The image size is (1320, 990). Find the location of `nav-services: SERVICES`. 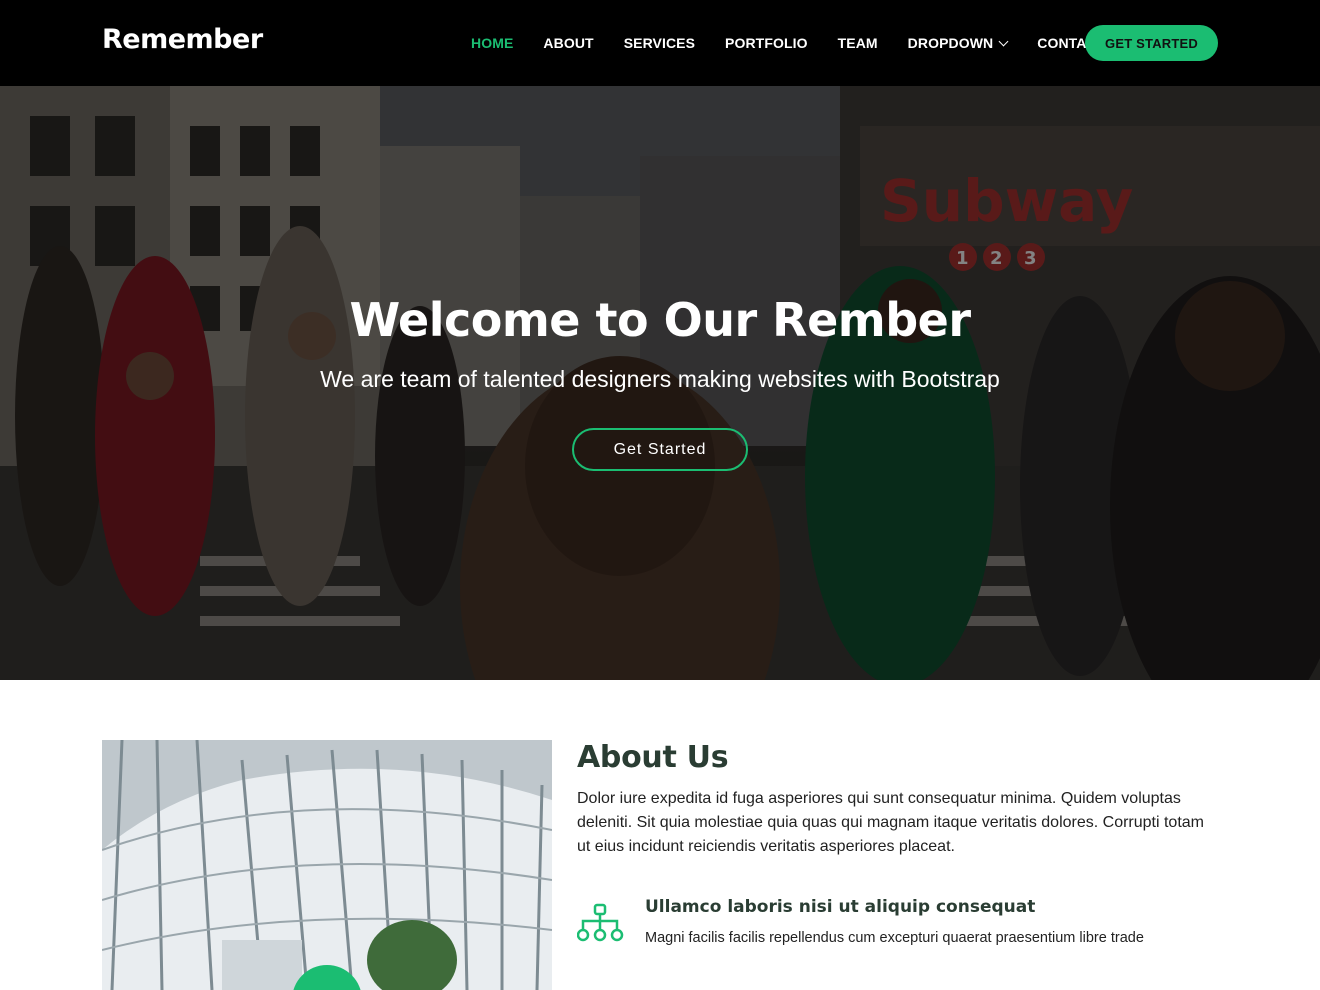

nav-services: SERVICES is located at coordinates (659, 43).